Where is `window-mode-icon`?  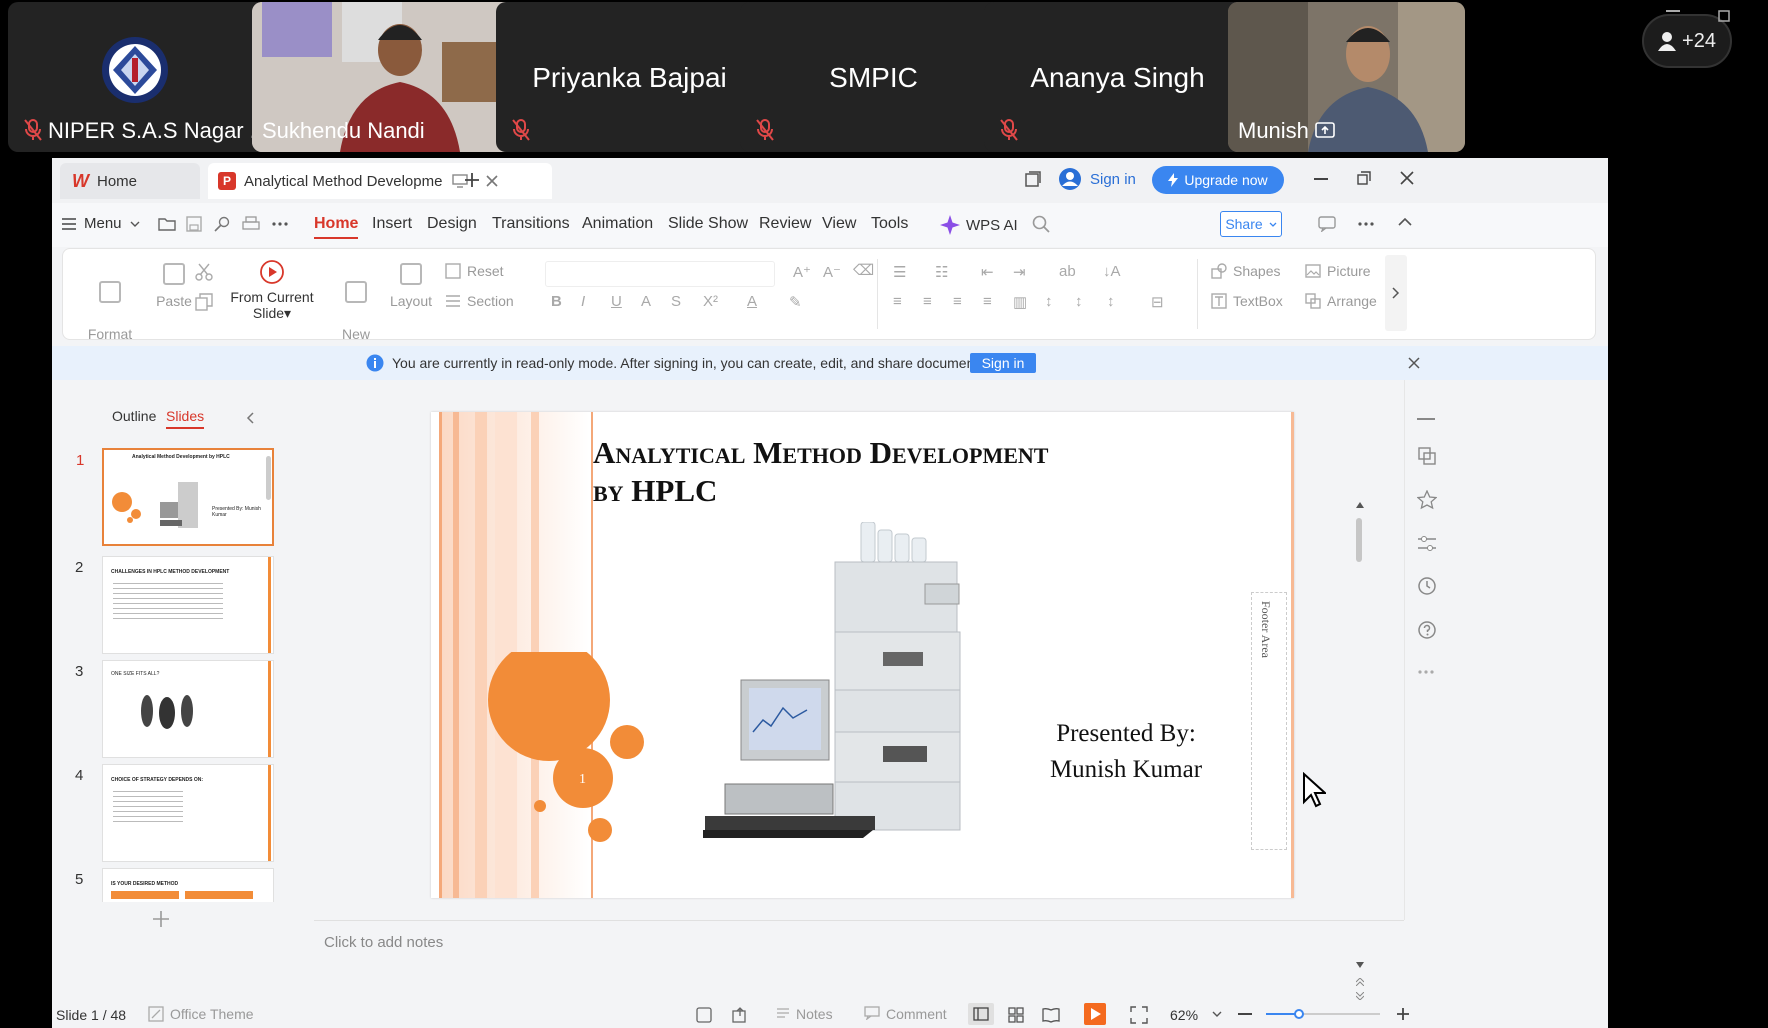
window-mode-icon is located at coordinates (1033, 179).